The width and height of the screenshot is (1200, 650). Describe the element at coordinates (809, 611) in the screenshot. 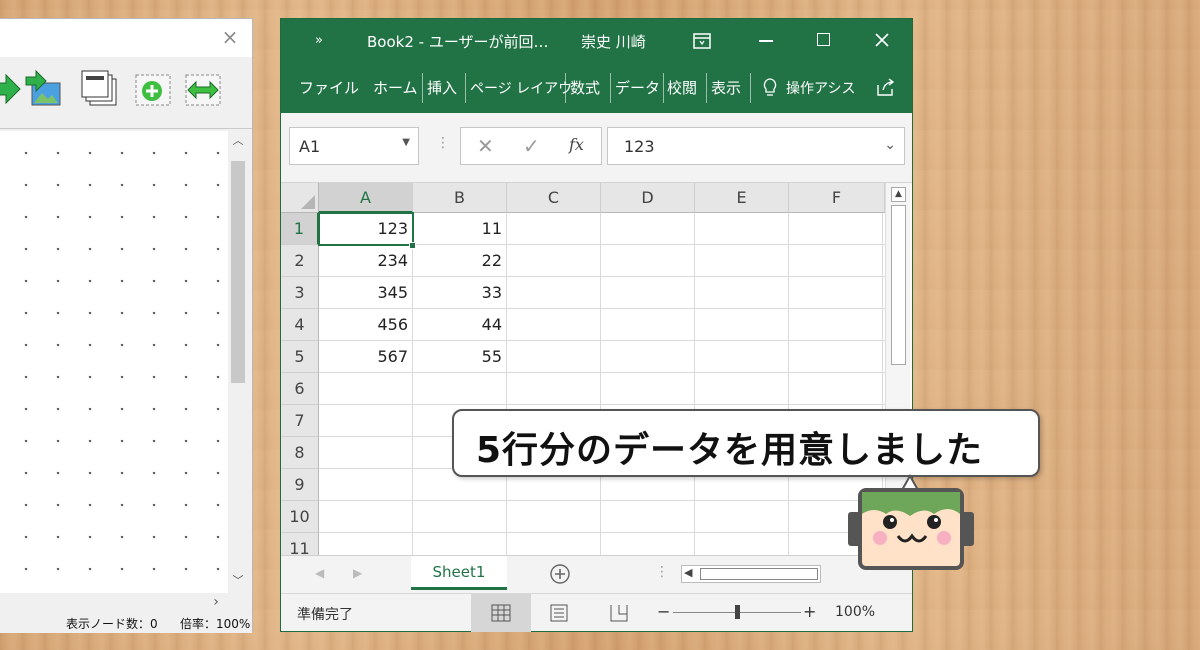

I see `zoom-in-icon: +` at that location.